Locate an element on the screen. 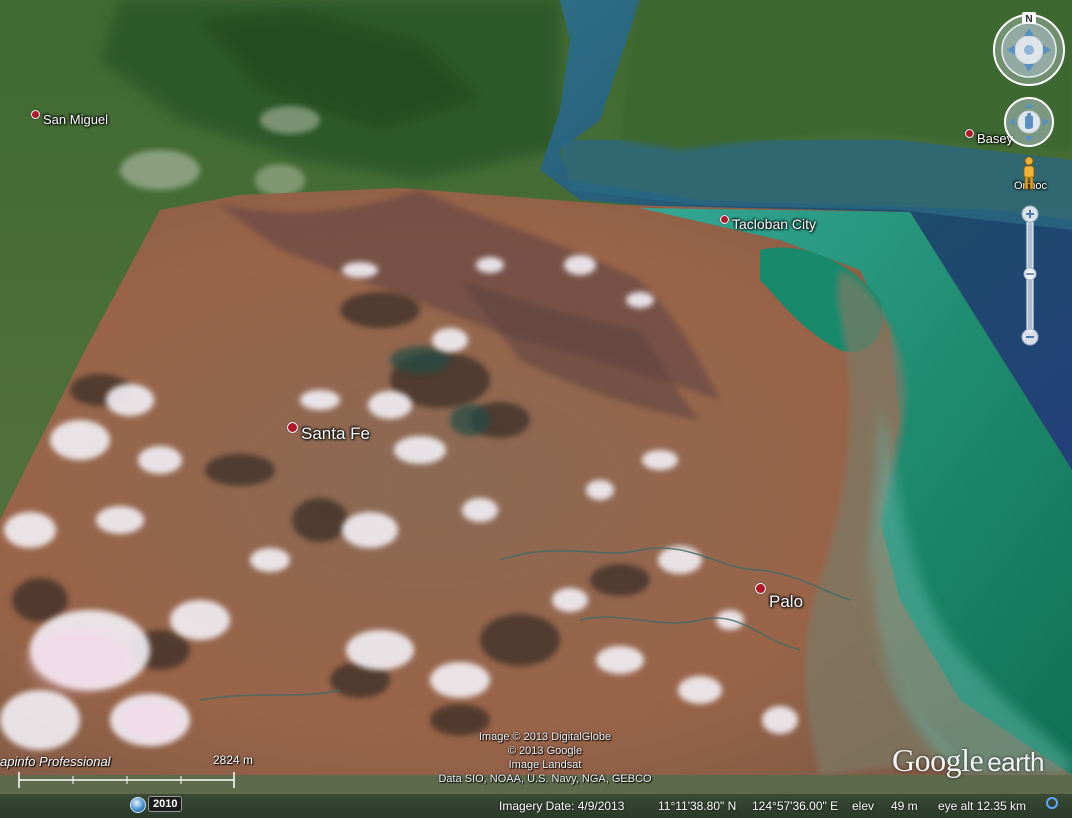 This screenshot has width=1072, height=818. historic-year-button: 2010 is located at coordinates (165, 804).